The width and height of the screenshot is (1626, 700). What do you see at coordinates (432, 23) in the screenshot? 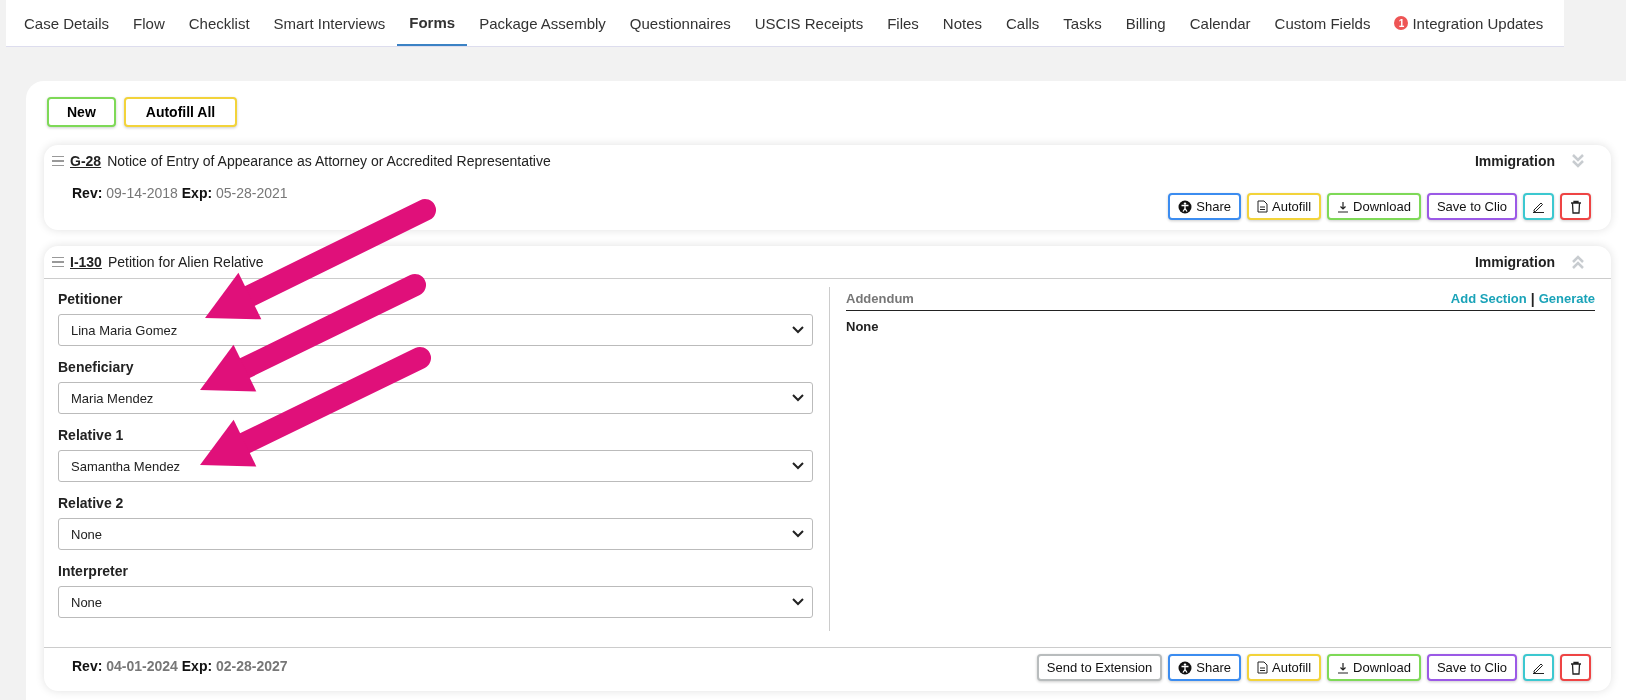
I see `tab: Forms` at bounding box center [432, 23].